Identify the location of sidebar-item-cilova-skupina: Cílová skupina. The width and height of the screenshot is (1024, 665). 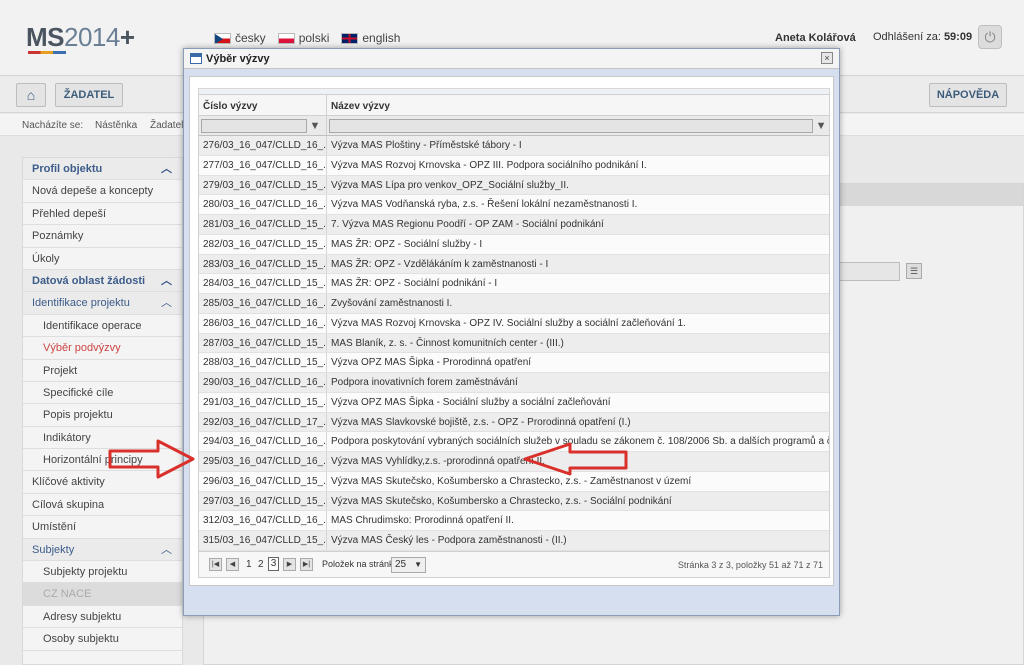
(102, 505).